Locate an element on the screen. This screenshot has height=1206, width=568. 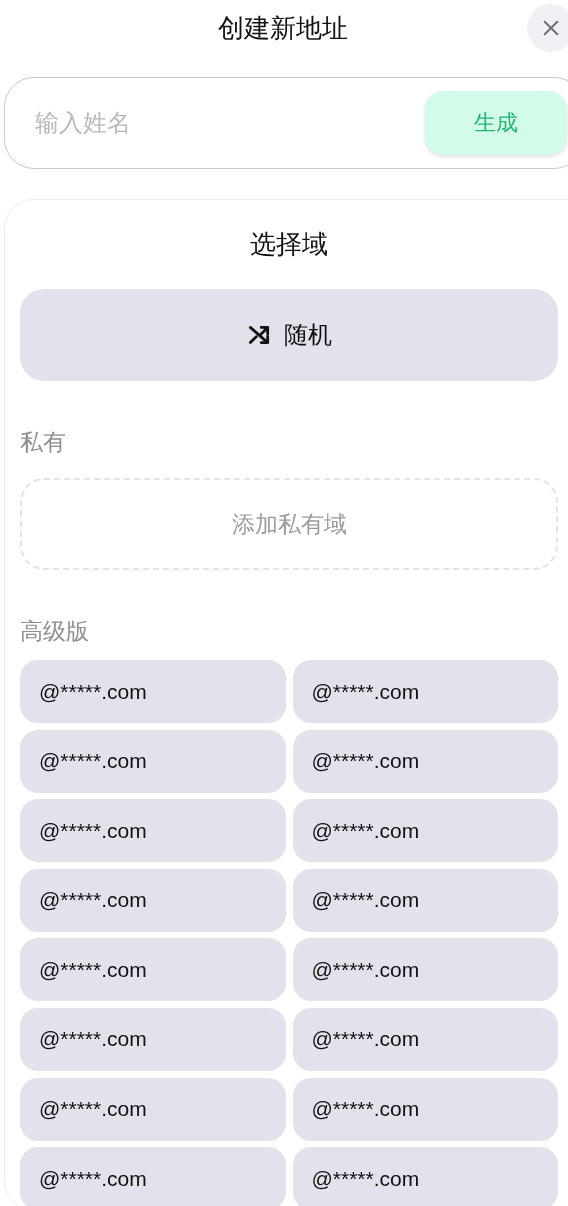
close-icon is located at coordinates (551, 28).